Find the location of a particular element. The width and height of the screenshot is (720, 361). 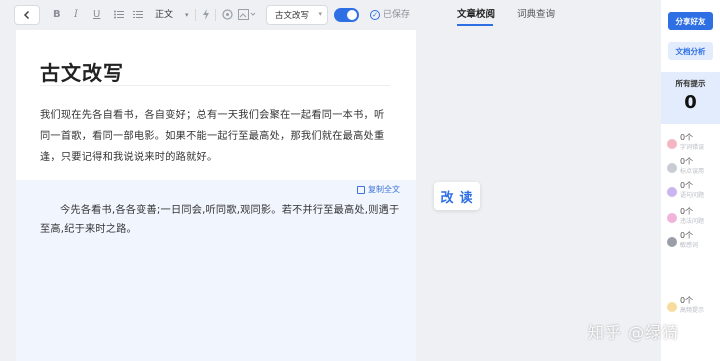

title-divider is located at coordinates (215, 85).